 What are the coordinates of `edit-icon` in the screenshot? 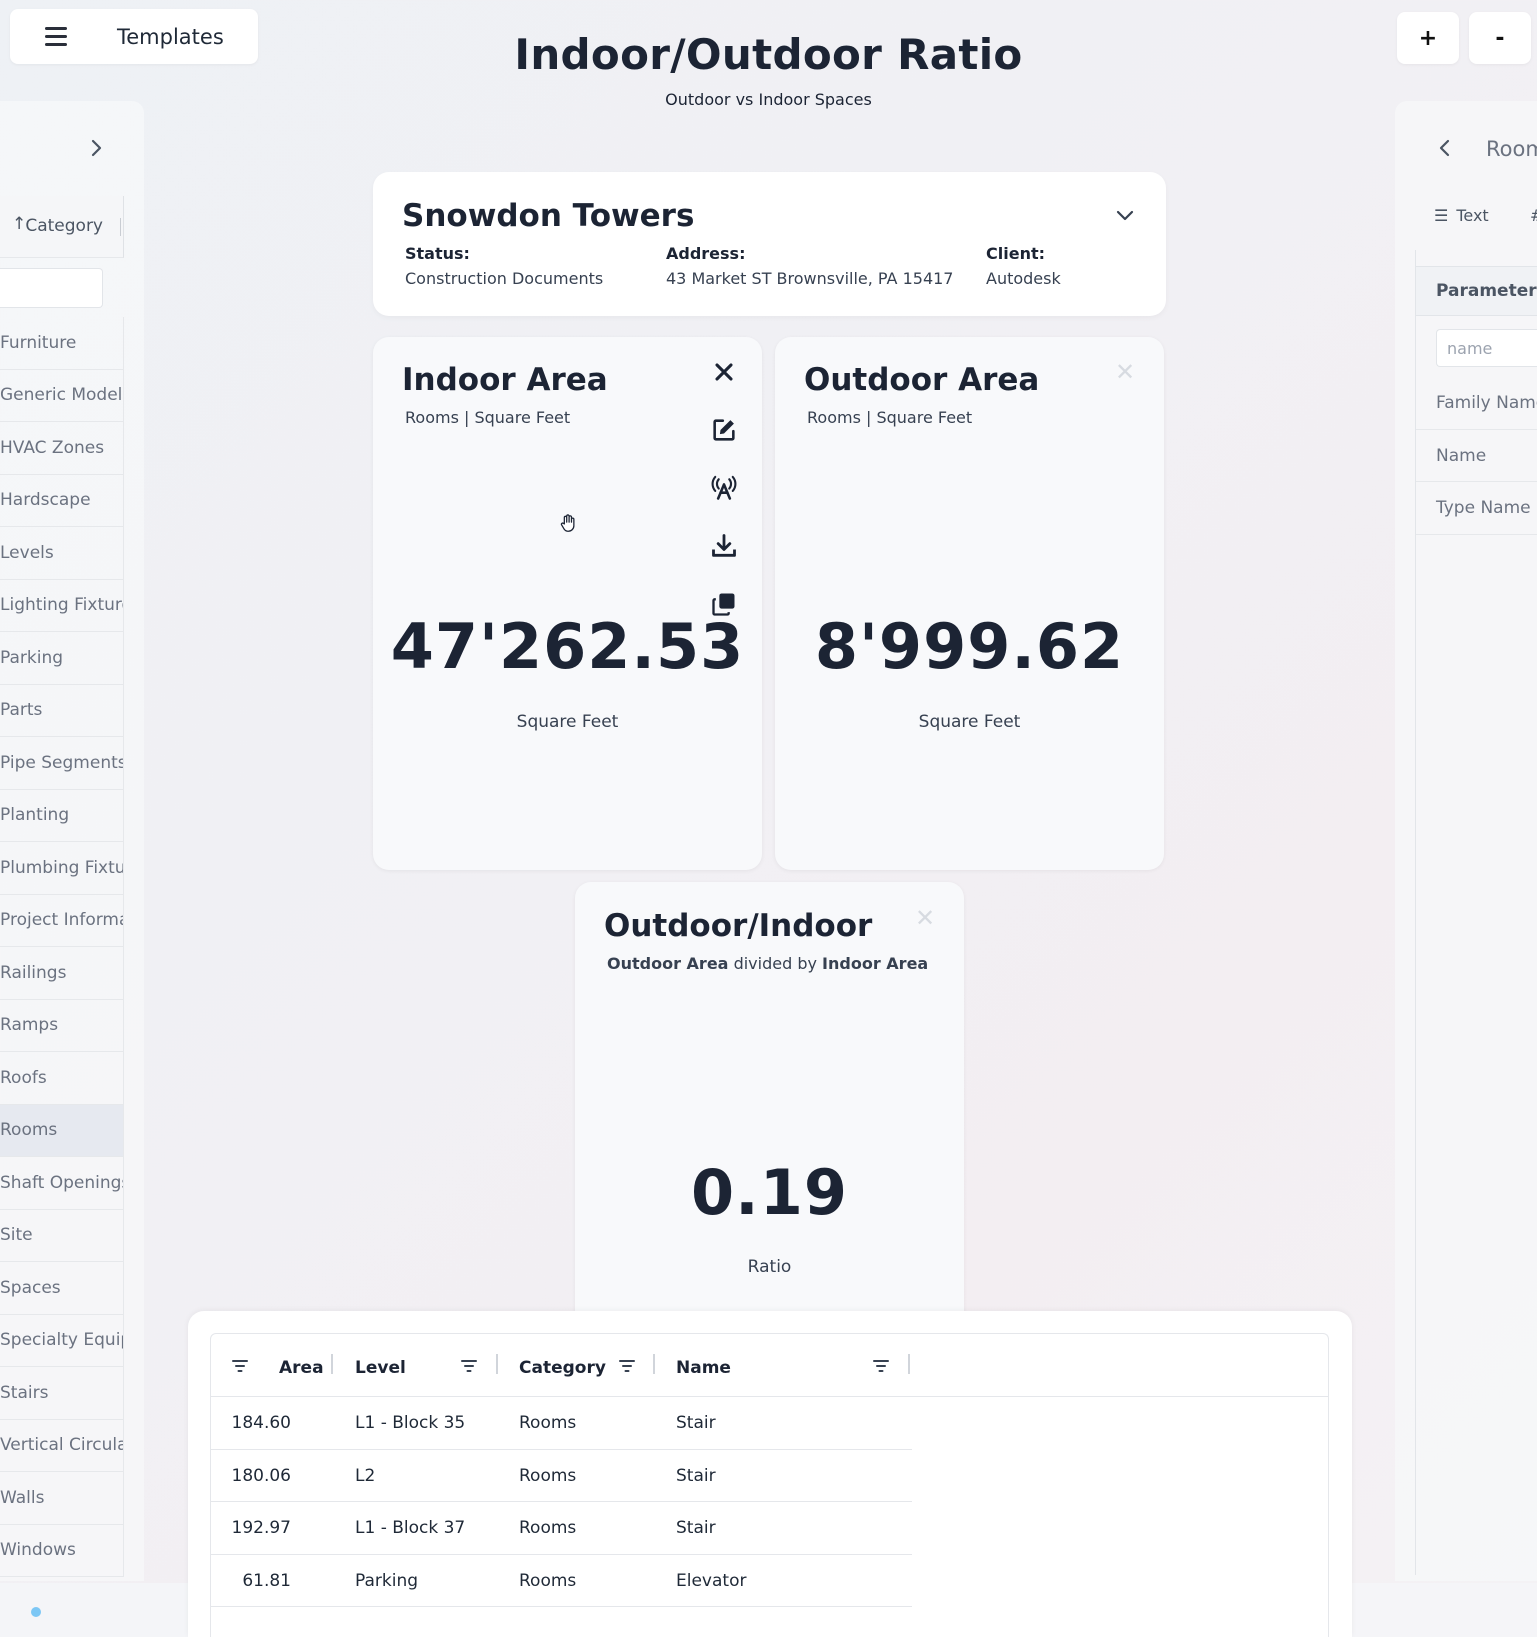 It's located at (724, 430).